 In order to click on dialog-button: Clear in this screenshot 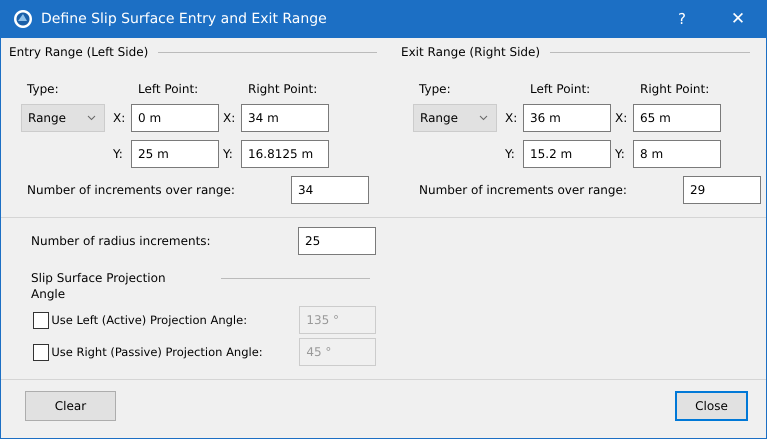, I will do `click(70, 406)`.